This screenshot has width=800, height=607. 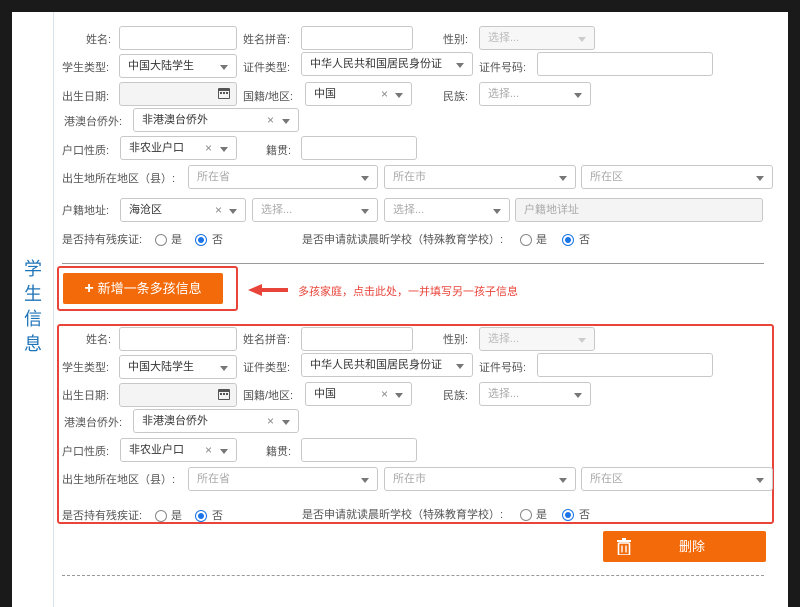 What do you see at coordinates (183, 210) in the screenshot?
I see `hukou-district-select: 海沧区 ×` at bounding box center [183, 210].